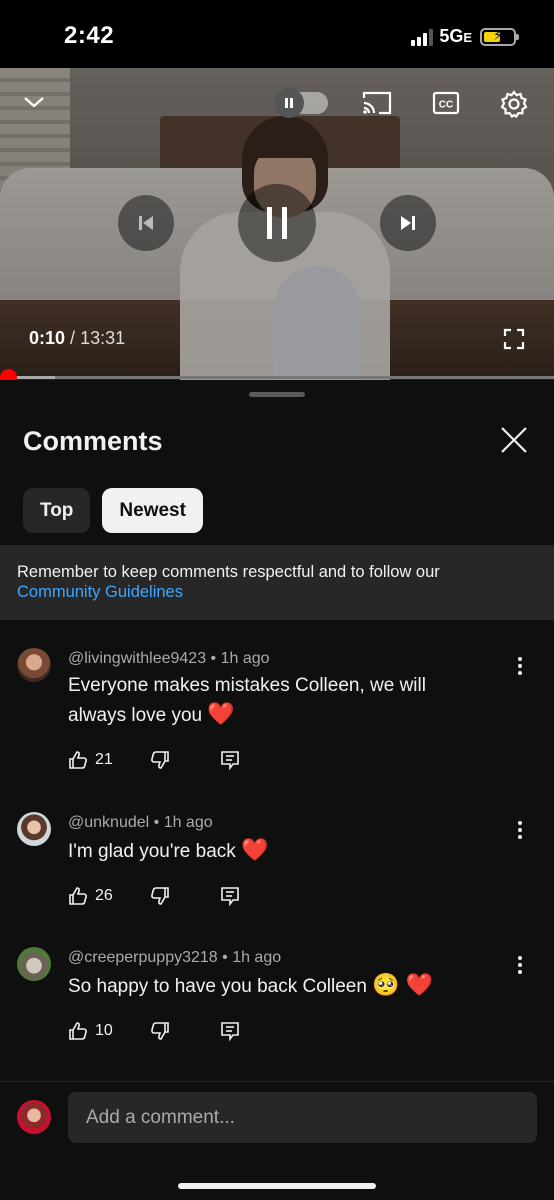 This screenshot has height=1200, width=554. Describe the element at coordinates (104, 759) in the screenshot. I see `like-count: 21` at that location.